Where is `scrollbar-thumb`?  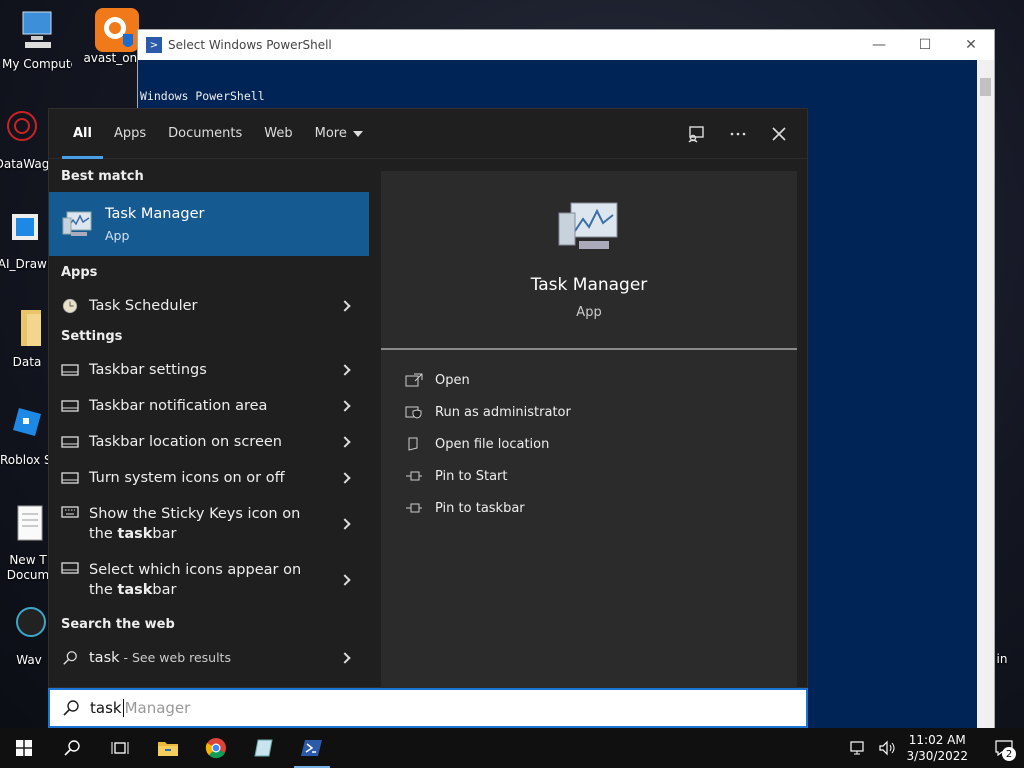 scrollbar-thumb is located at coordinates (985, 87).